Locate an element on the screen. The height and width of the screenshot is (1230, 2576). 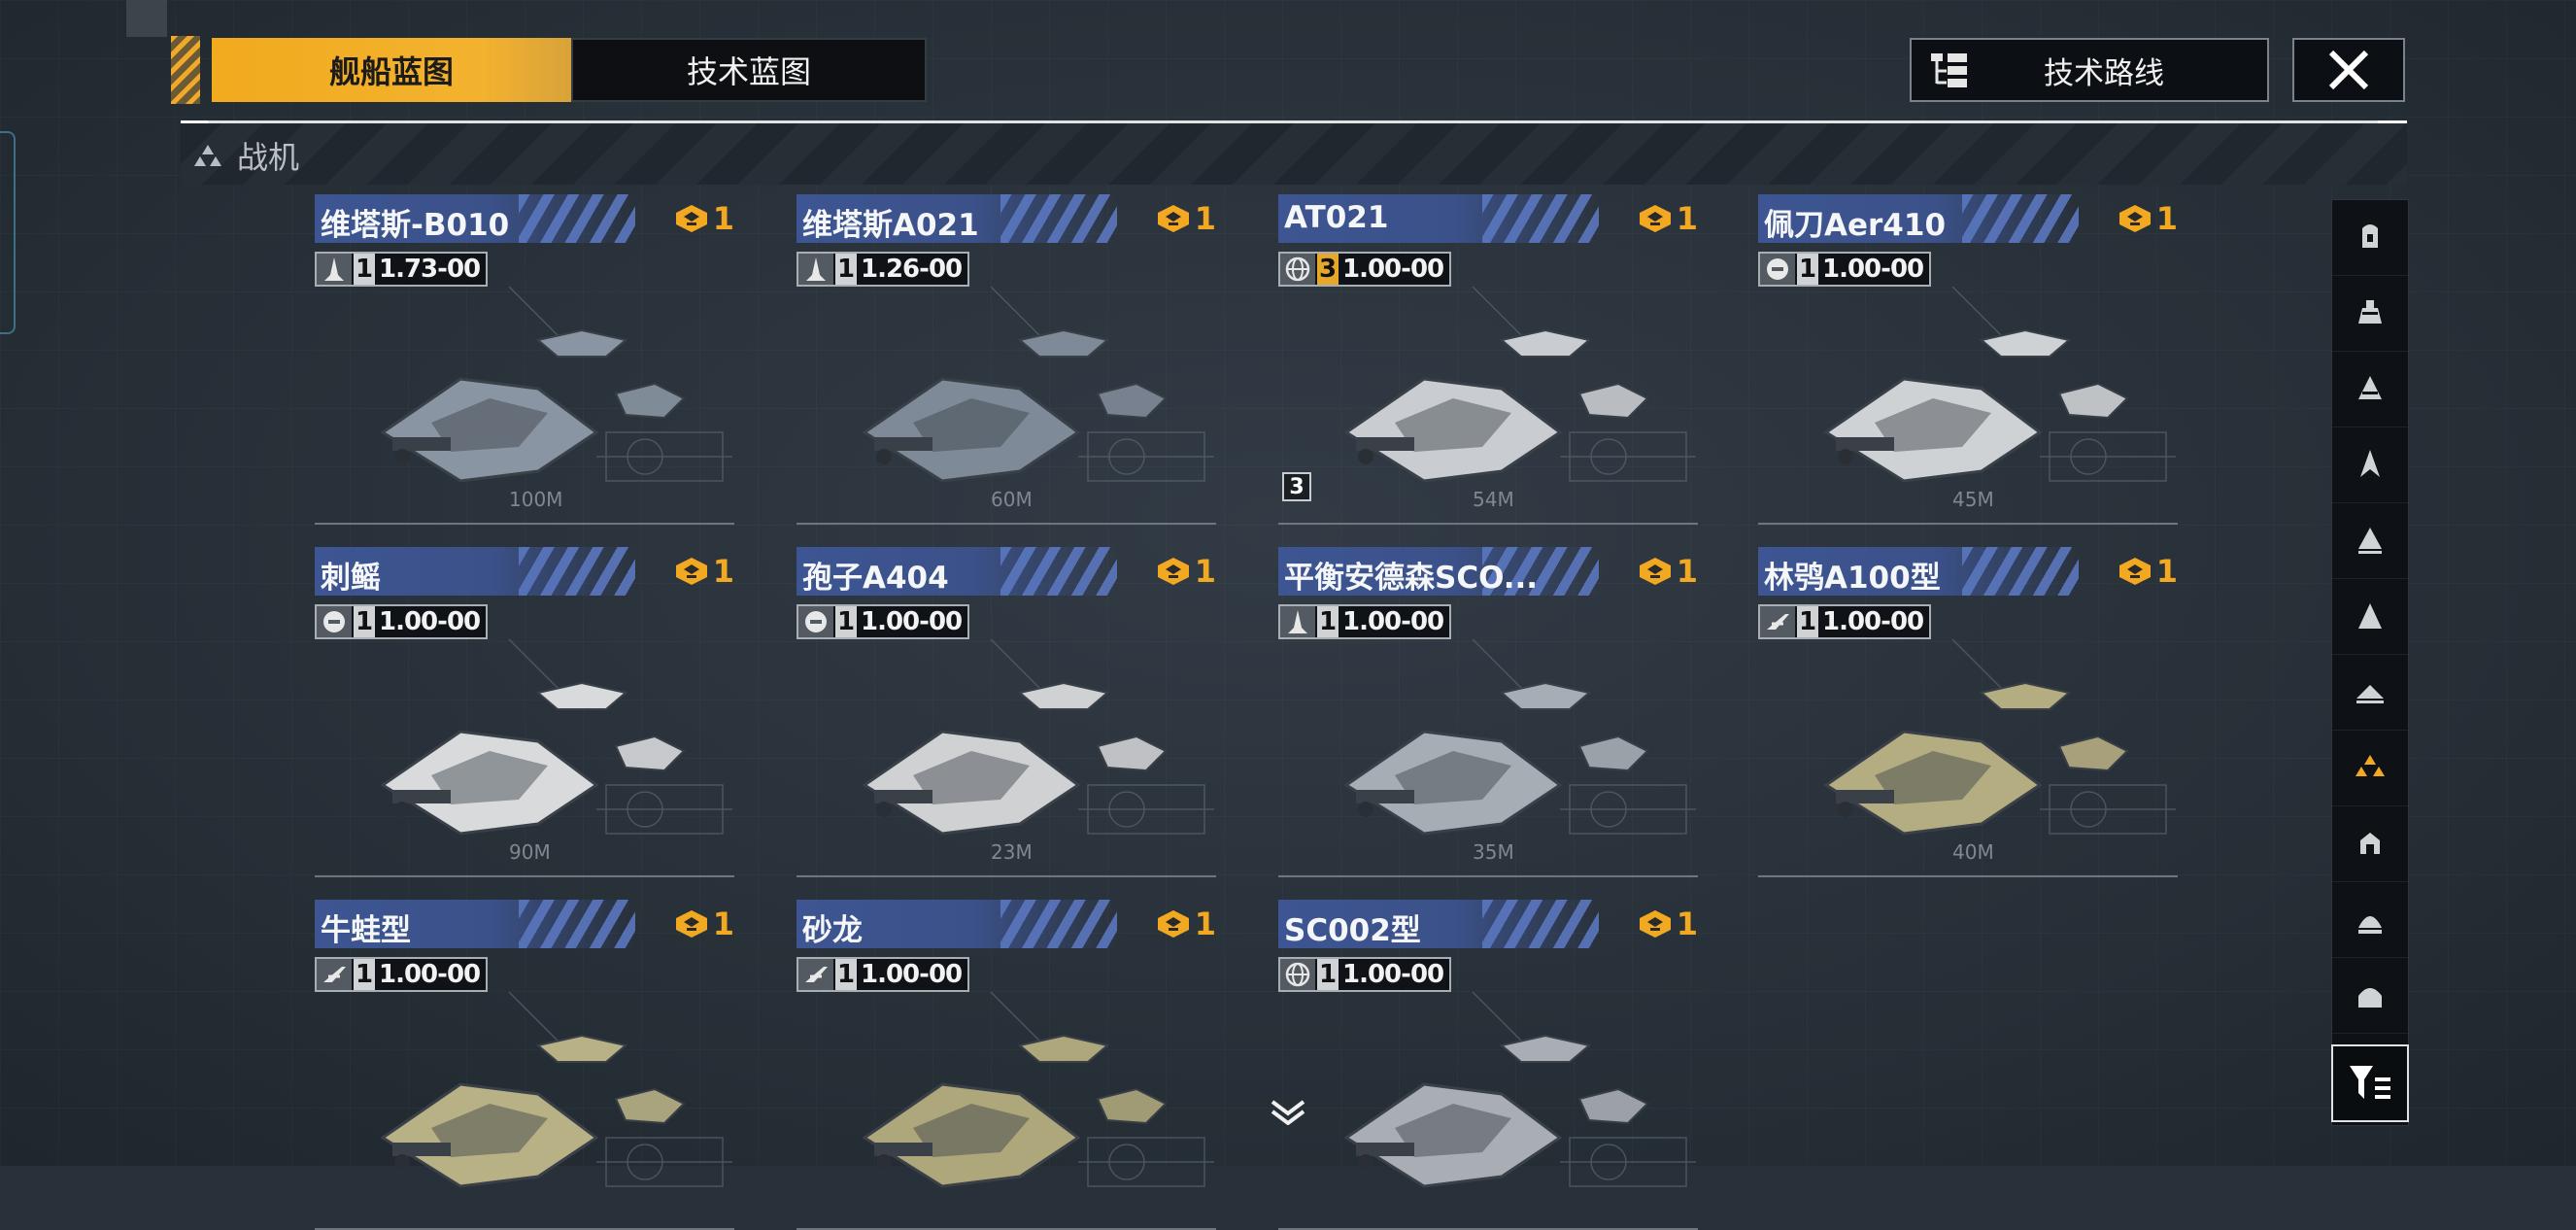
tab-label: 技术蓝图 is located at coordinates (748, 71).